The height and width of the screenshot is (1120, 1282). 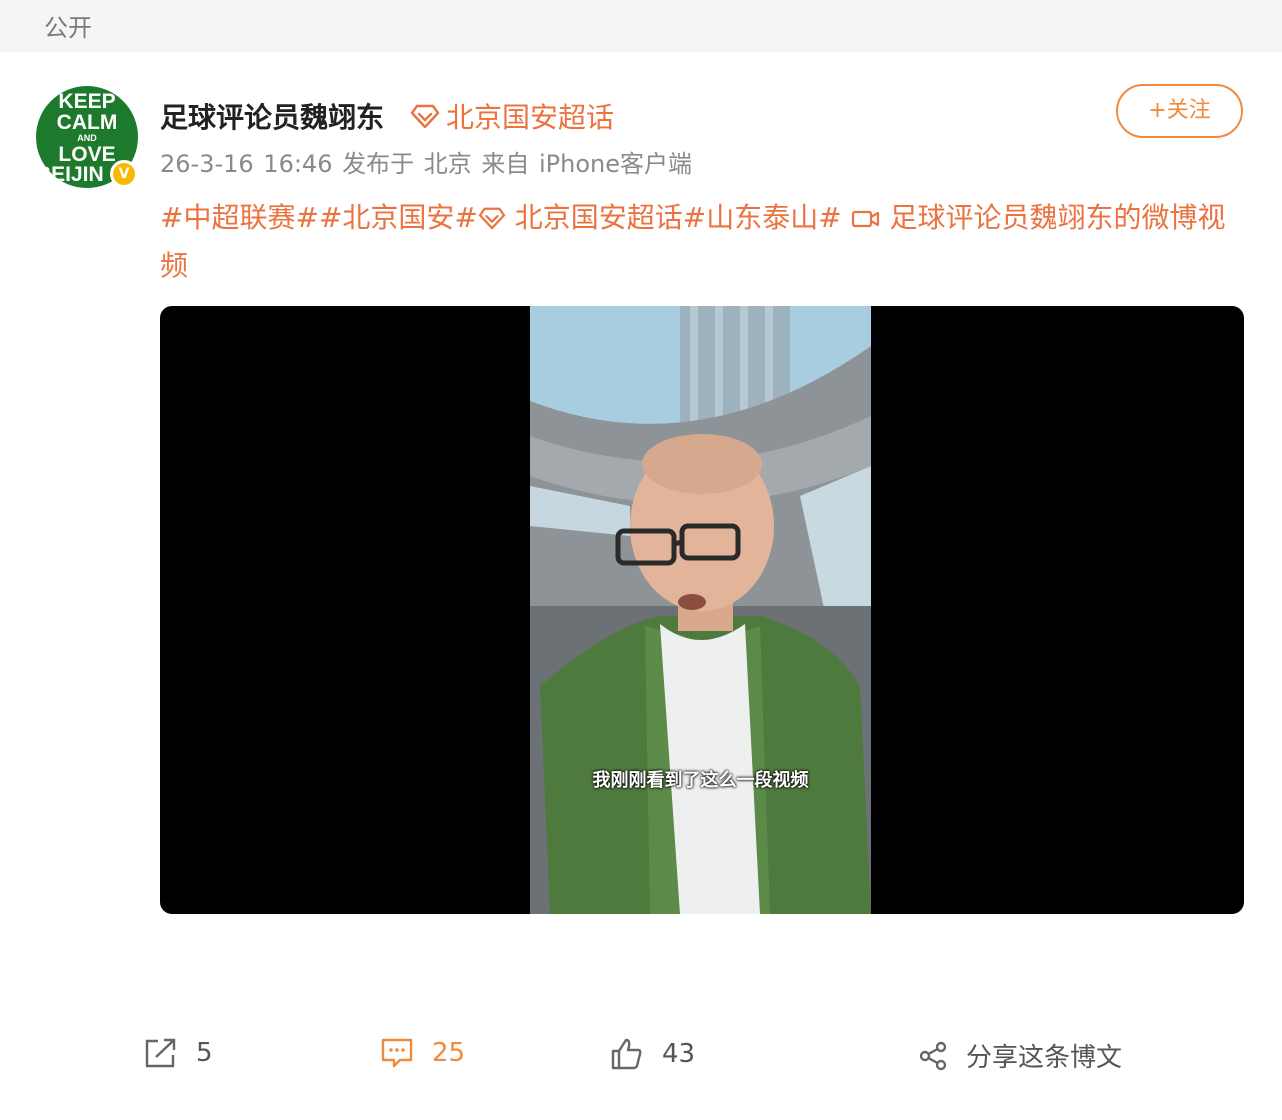 What do you see at coordinates (87, 138) in the screenshot?
I see `avatar-line: AND` at bounding box center [87, 138].